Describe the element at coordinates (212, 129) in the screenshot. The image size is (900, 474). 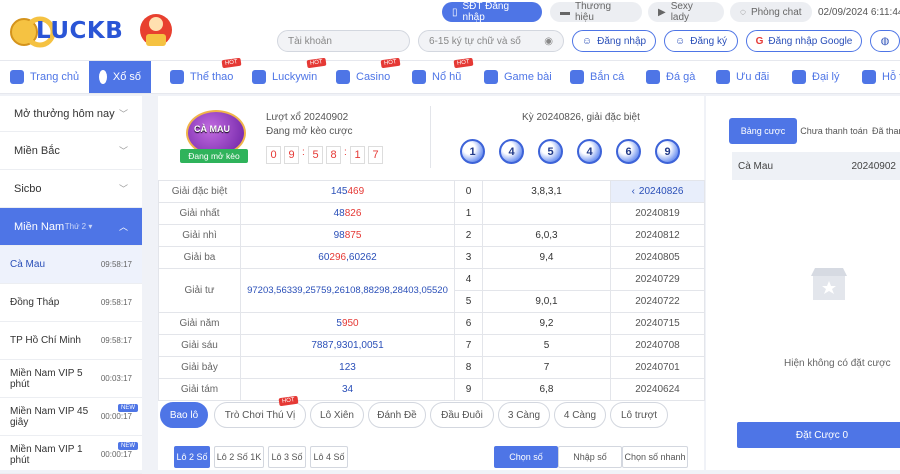
I see `lottery-name: CÀ MAU` at that location.